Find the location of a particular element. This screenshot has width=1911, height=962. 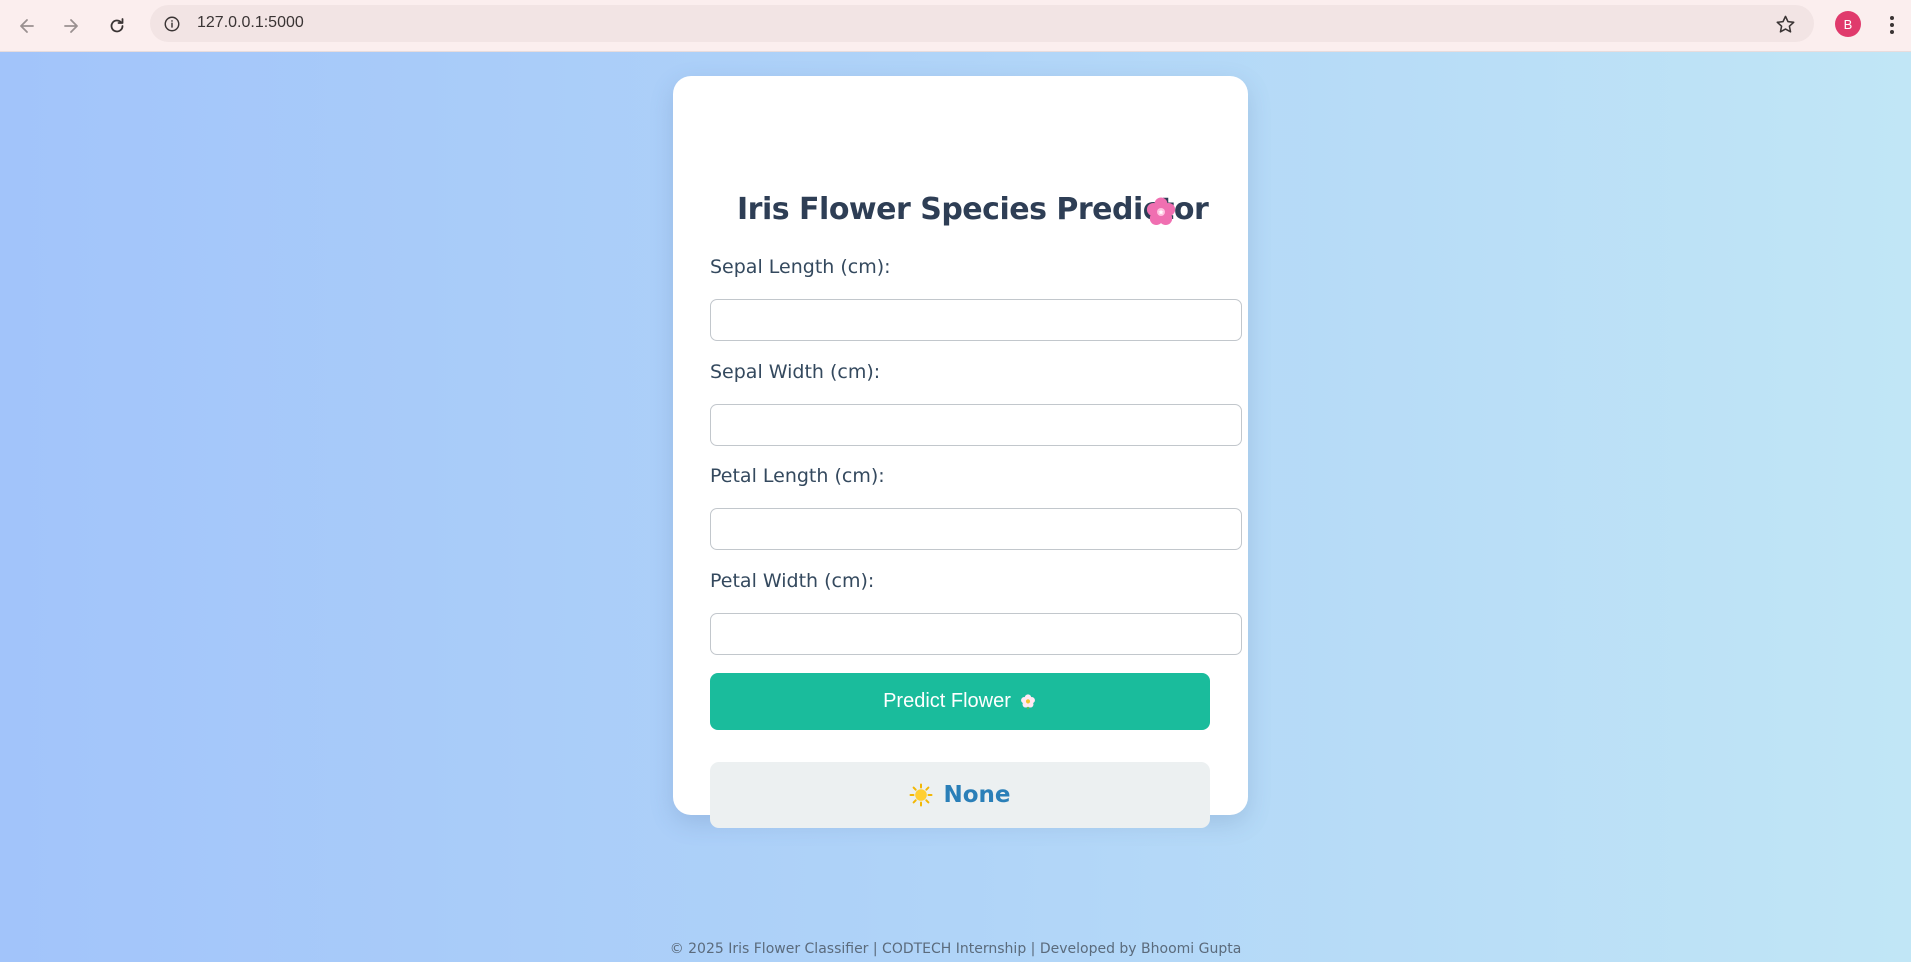

back-button is located at coordinates (27, 26).